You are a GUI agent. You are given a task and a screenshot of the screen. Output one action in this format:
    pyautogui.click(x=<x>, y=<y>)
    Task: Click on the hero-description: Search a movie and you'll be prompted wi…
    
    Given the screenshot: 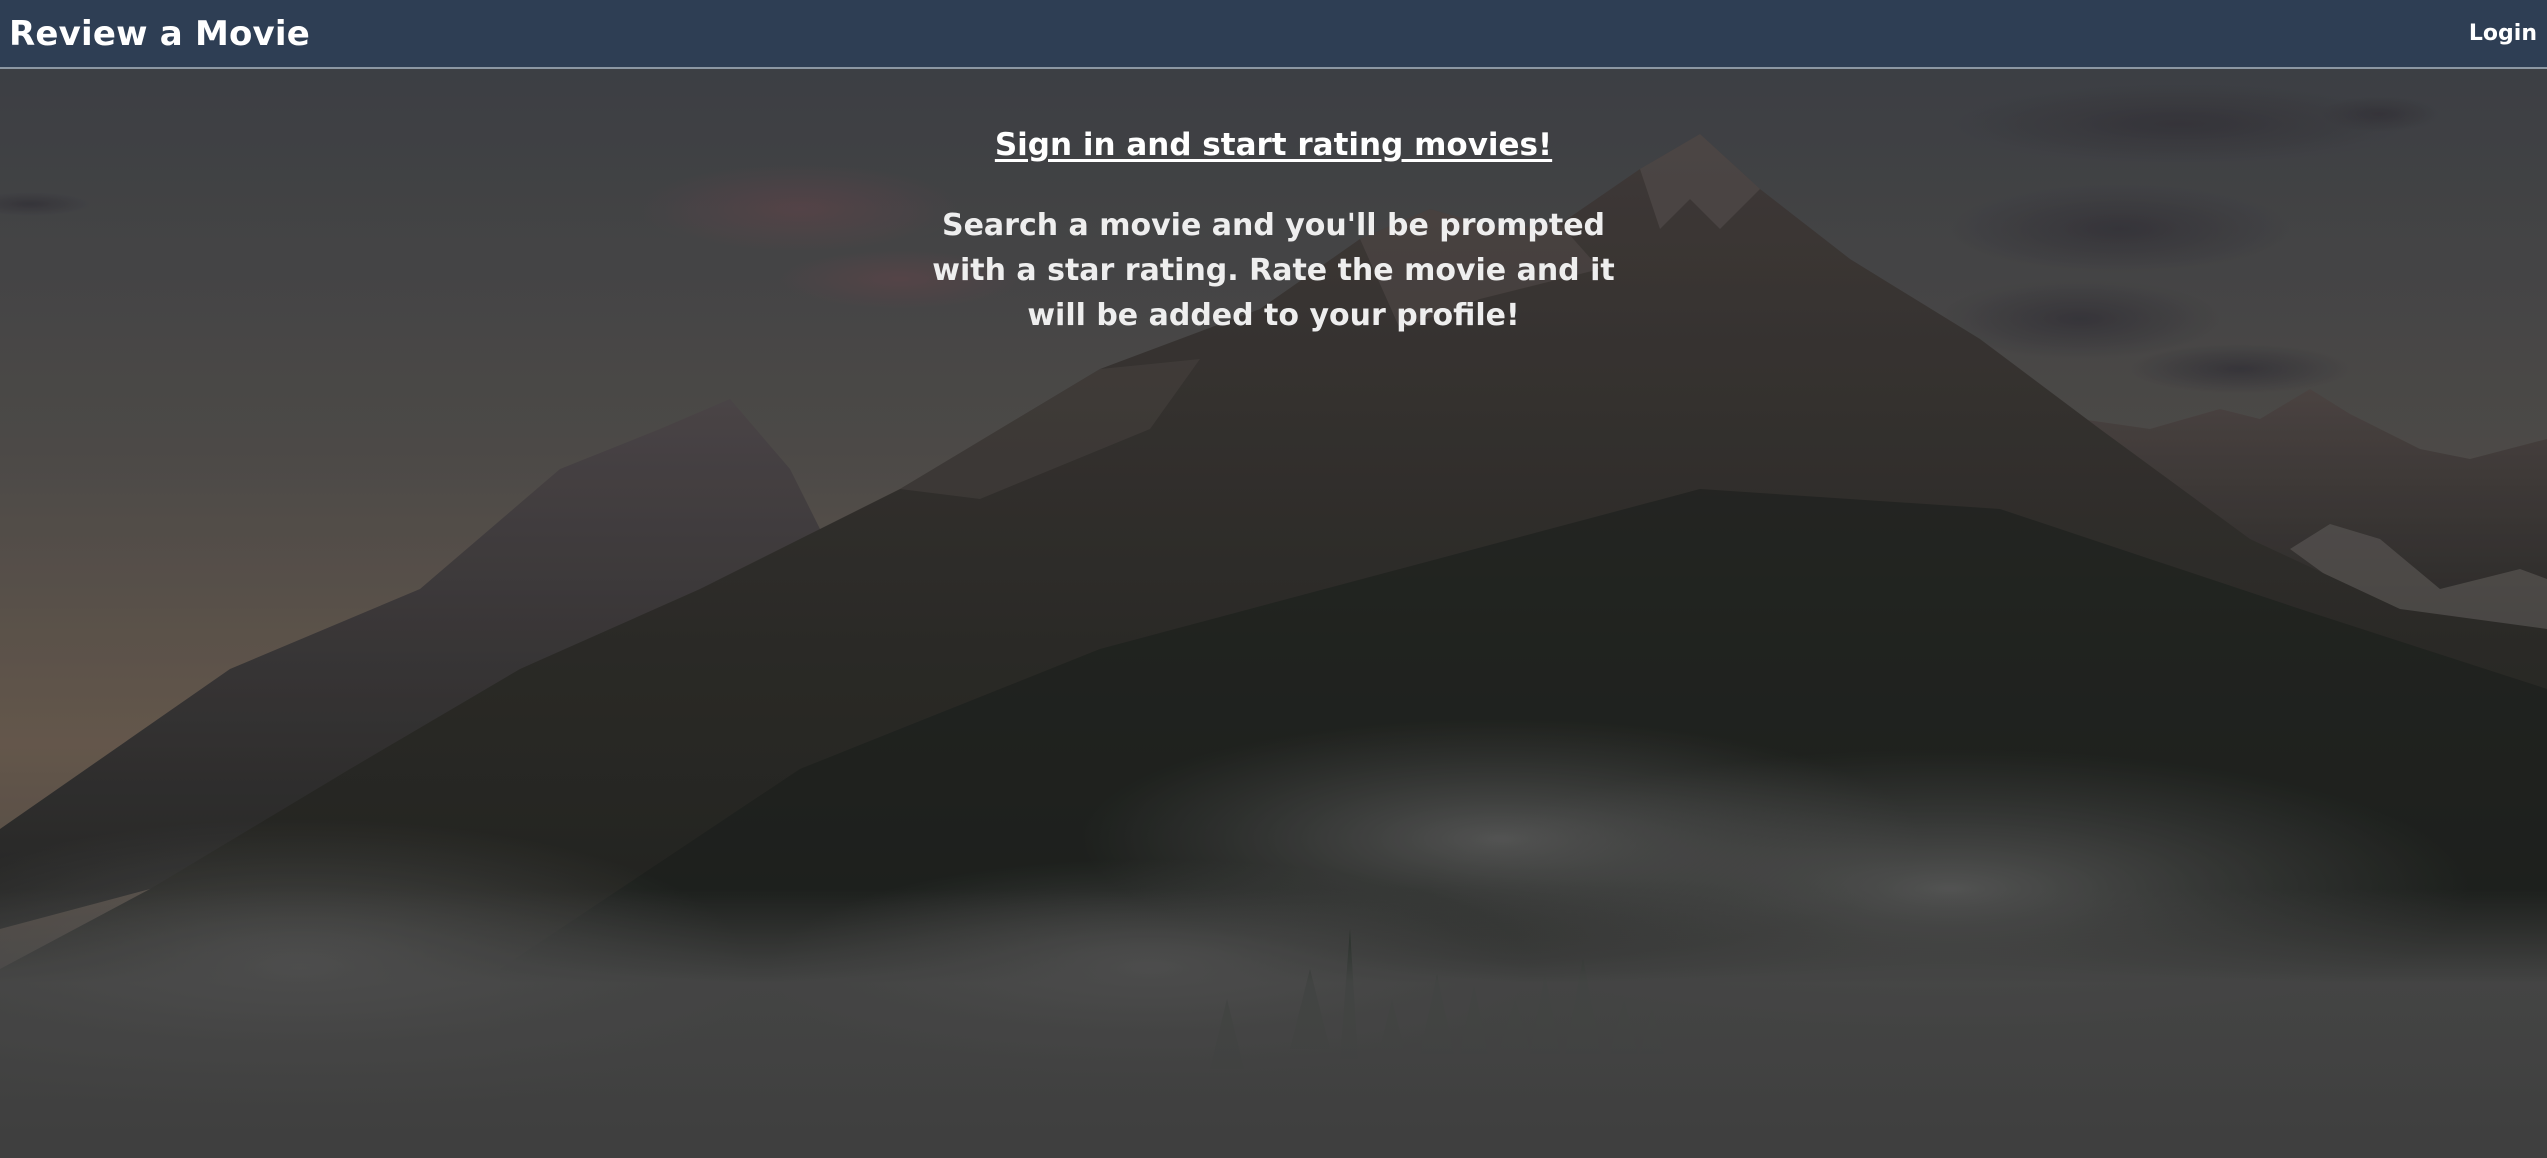 What is the action you would take?
    pyautogui.click(x=1273, y=270)
    